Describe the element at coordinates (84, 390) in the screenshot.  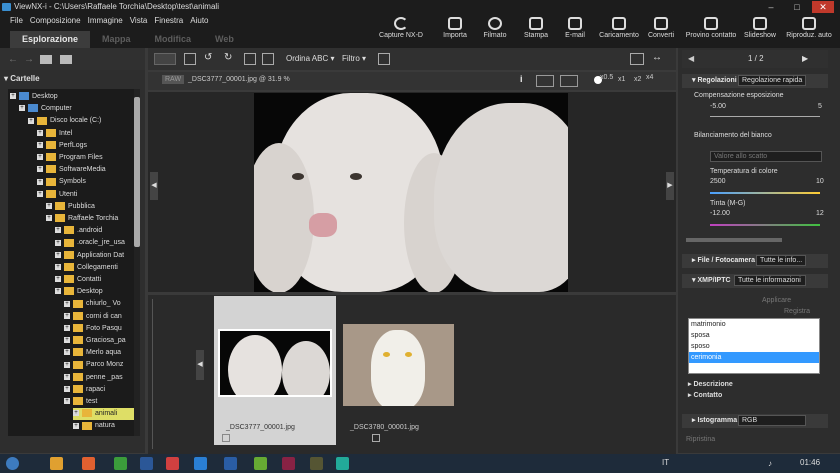
I see `tree-item: + rapaci` at that location.